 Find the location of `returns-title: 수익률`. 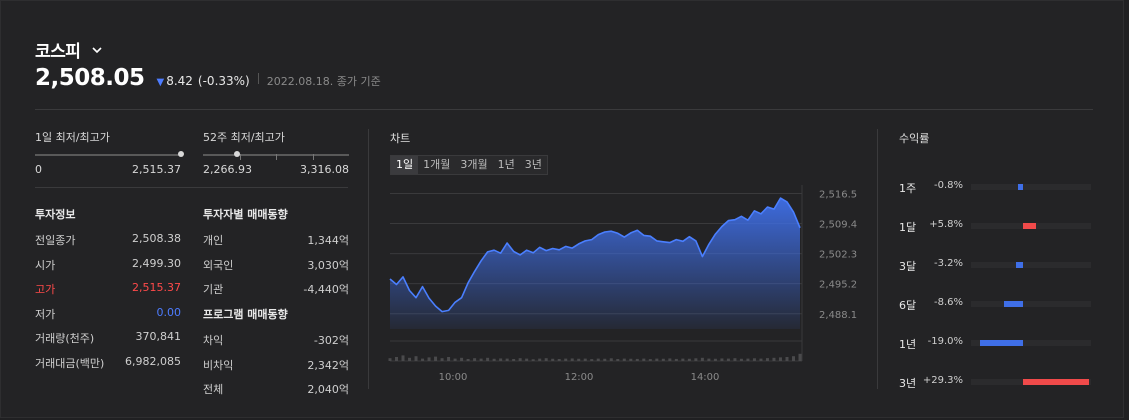

returns-title: 수익률 is located at coordinates (914, 138).